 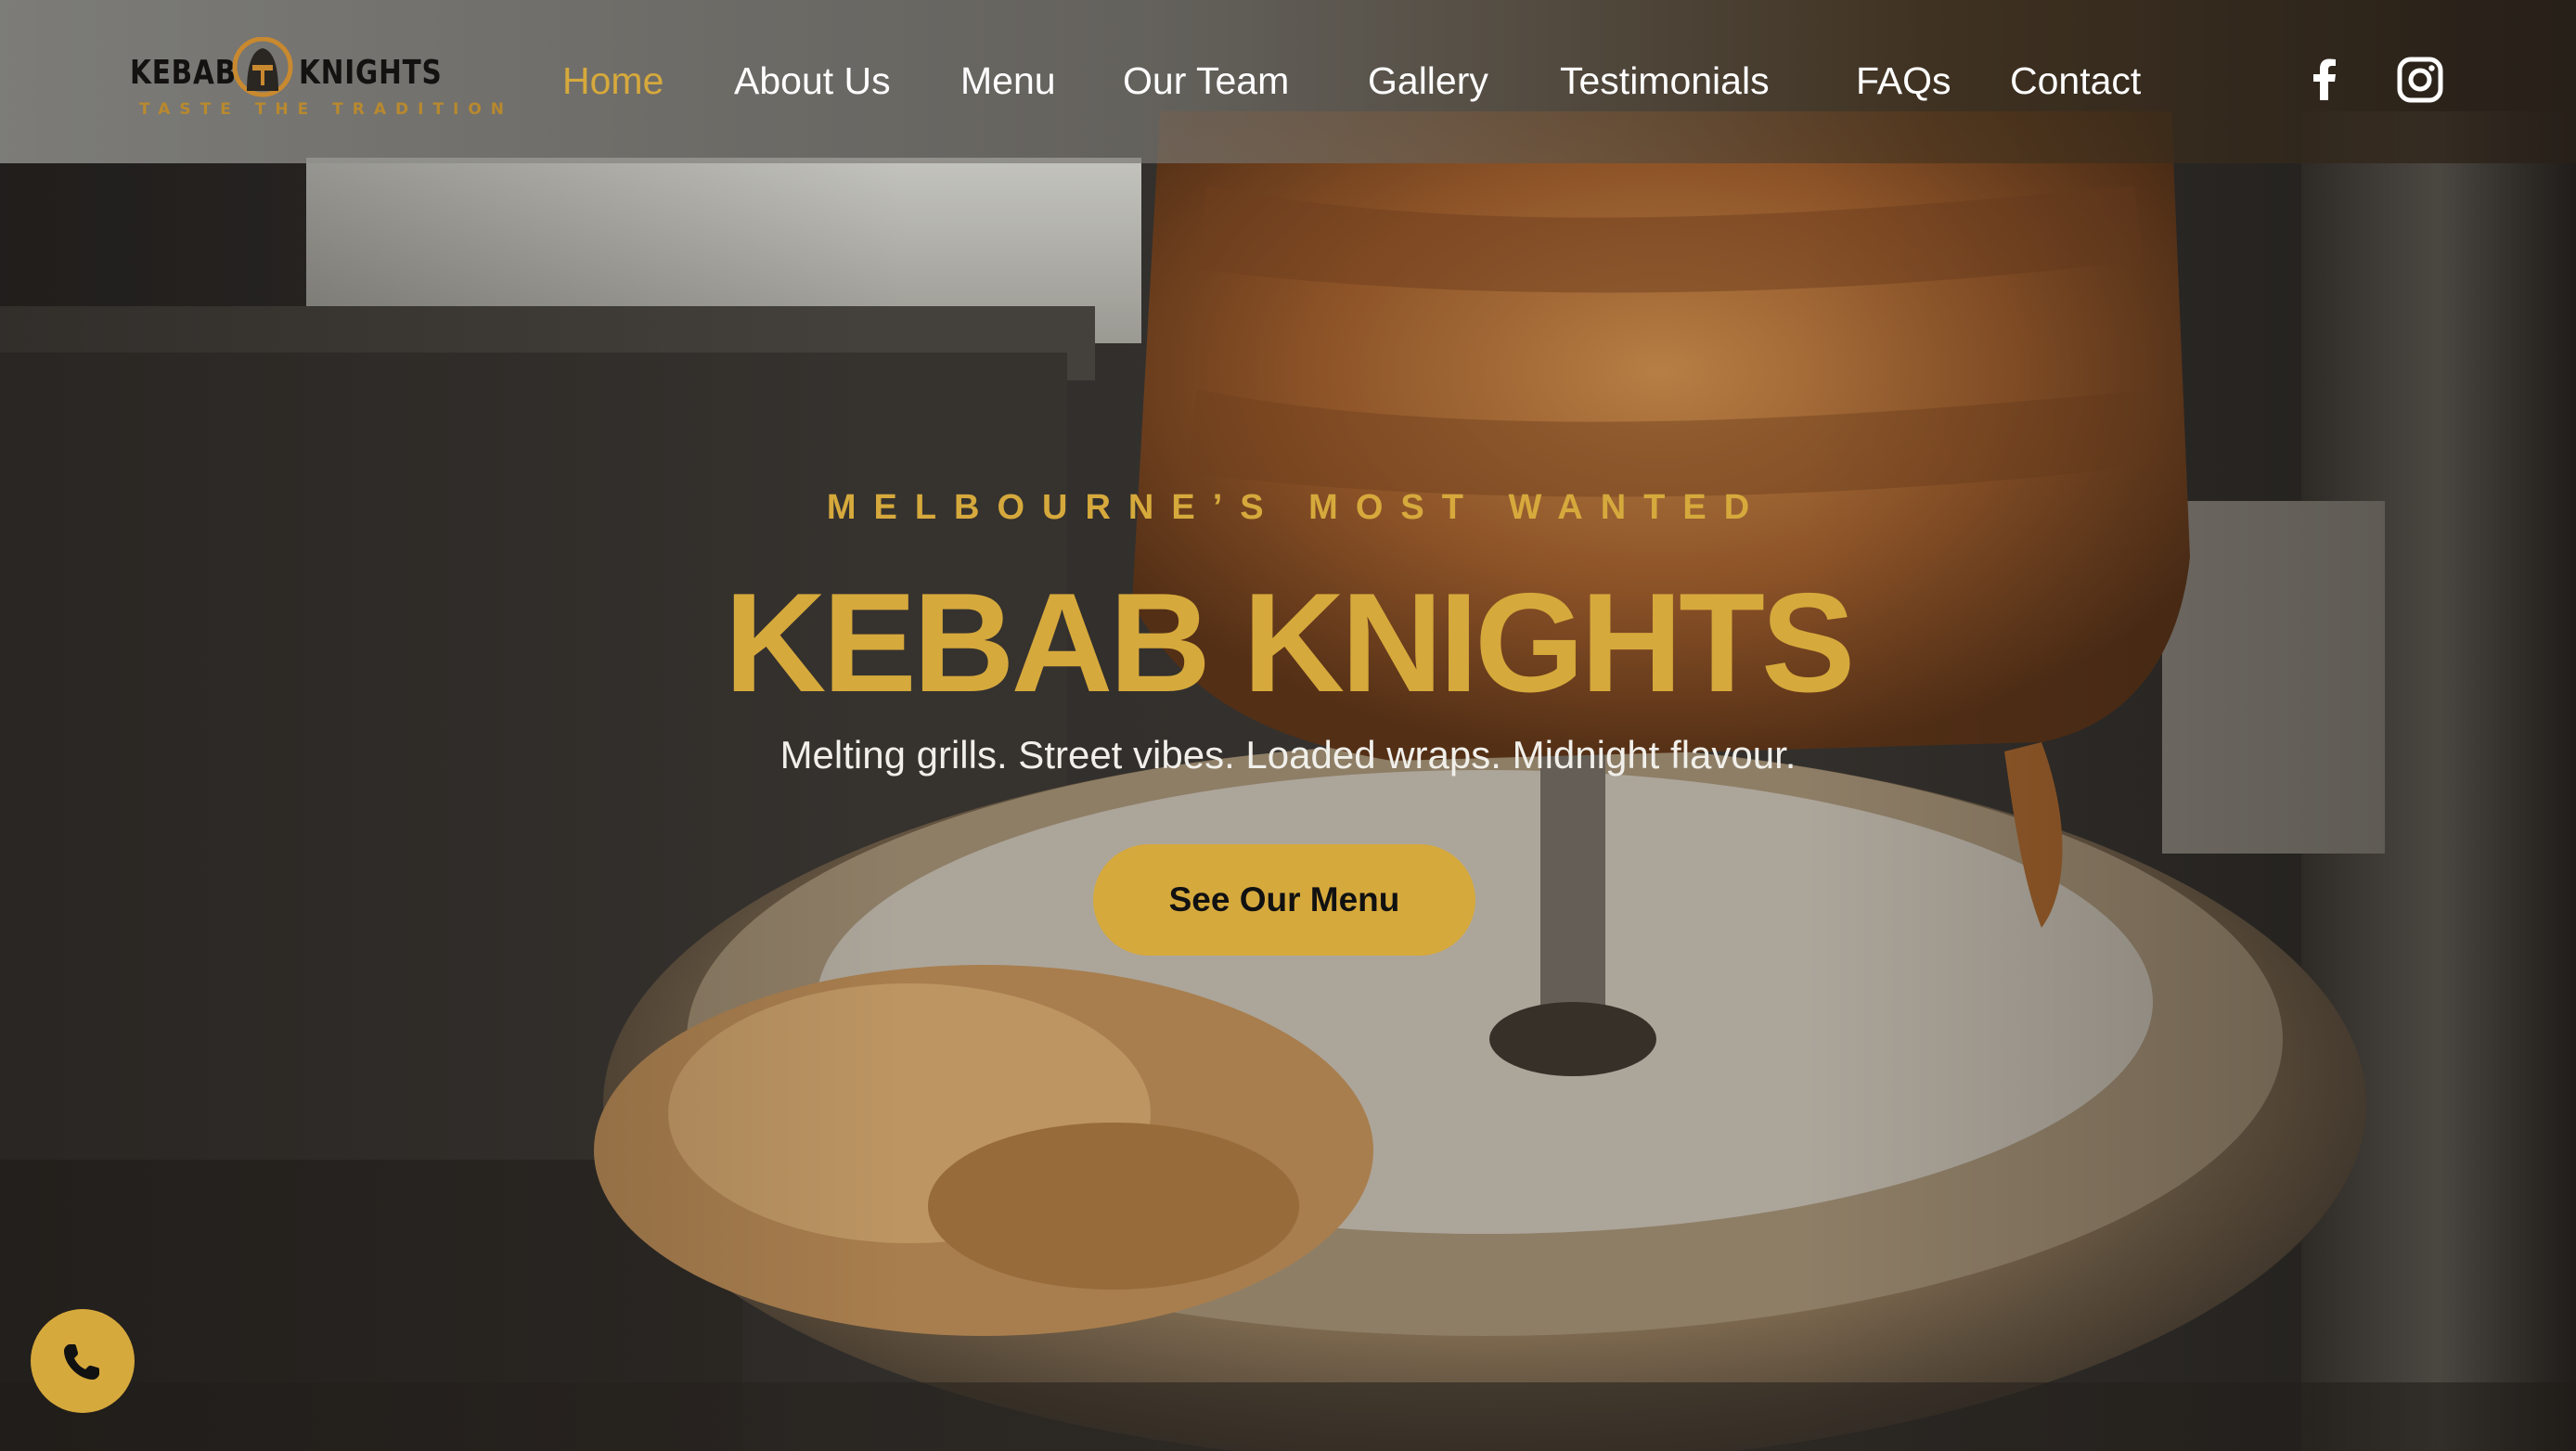 What do you see at coordinates (1008, 80) in the screenshot?
I see `nav-item-menu: Menu` at bounding box center [1008, 80].